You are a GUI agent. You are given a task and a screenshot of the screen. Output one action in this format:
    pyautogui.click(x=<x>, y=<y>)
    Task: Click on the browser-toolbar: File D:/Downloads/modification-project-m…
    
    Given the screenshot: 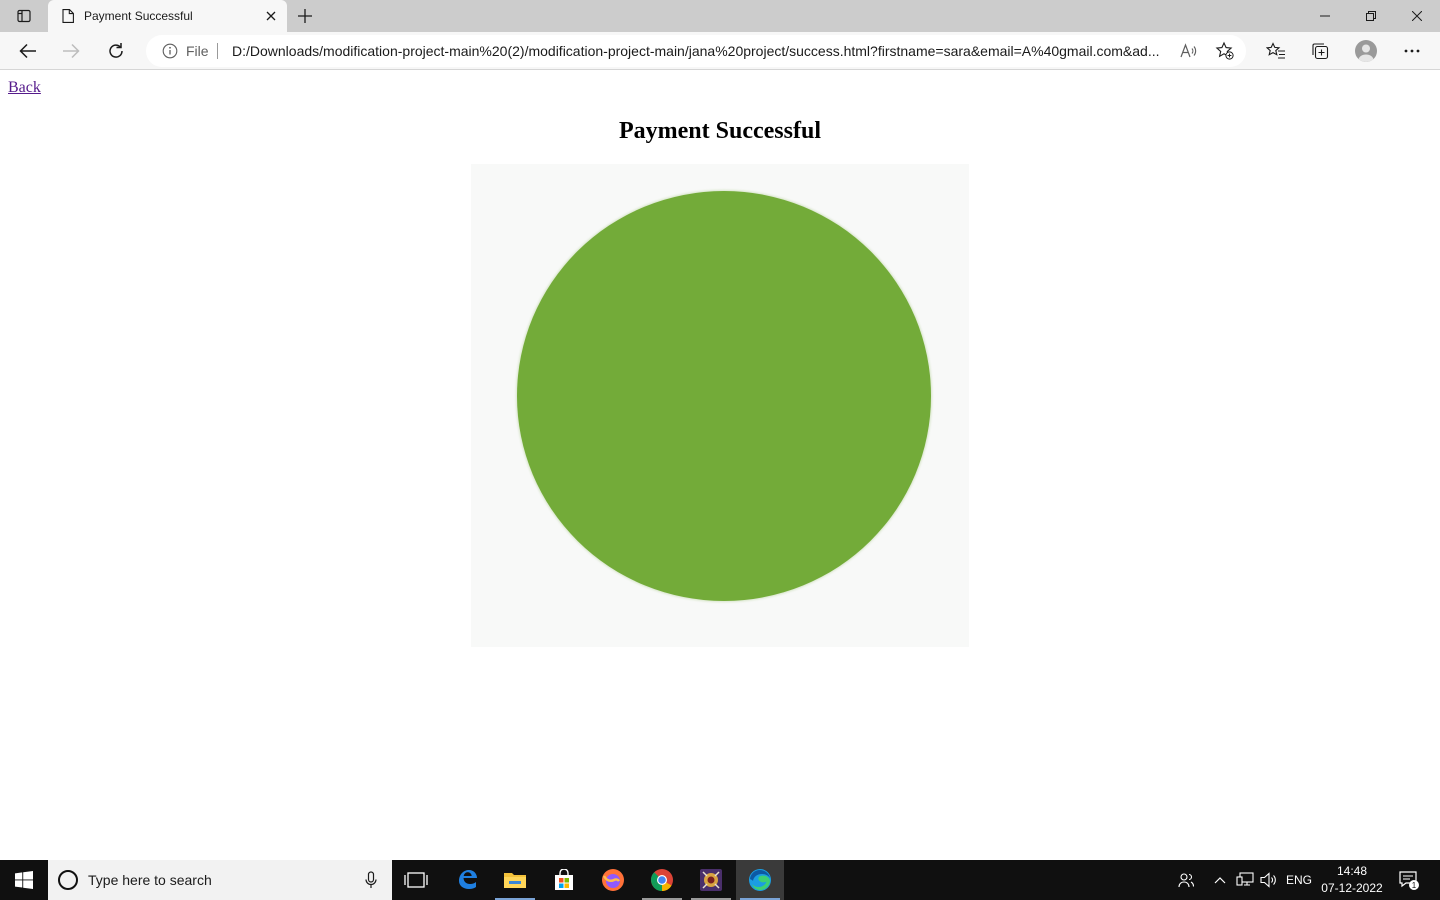 What is the action you would take?
    pyautogui.click(x=720, y=51)
    